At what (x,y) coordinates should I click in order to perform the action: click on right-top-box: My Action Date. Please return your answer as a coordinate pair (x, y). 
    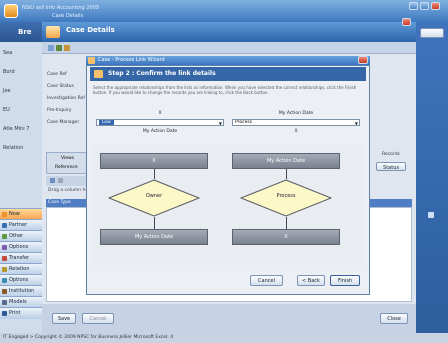
    Looking at the image, I should click on (286, 161).